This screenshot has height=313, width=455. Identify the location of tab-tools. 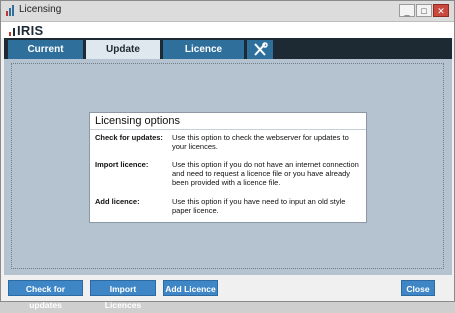
(260, 49).